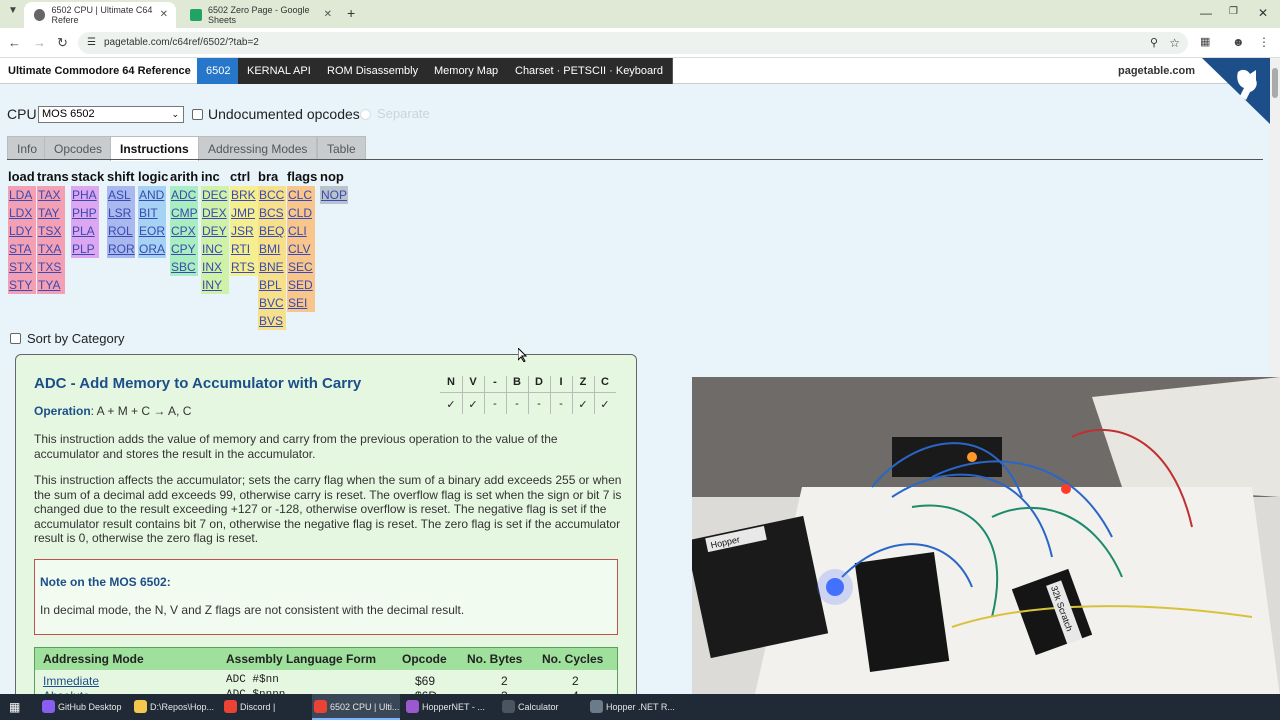 The image size is (1280, 720). I want to click on browser-tab: 6502 Zero Page - Google Sheets ✕, so click(260, 15).